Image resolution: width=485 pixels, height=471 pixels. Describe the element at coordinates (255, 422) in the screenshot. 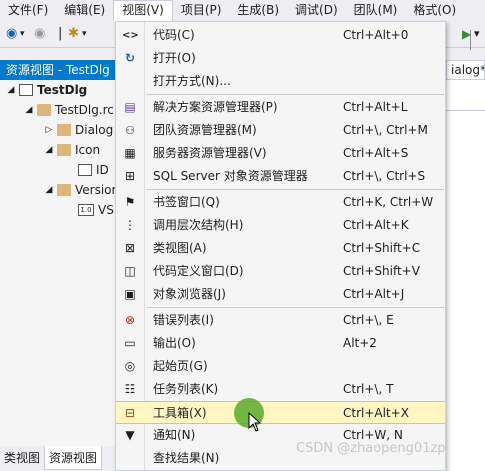

I see `mouse-pointer-icon` at that location.